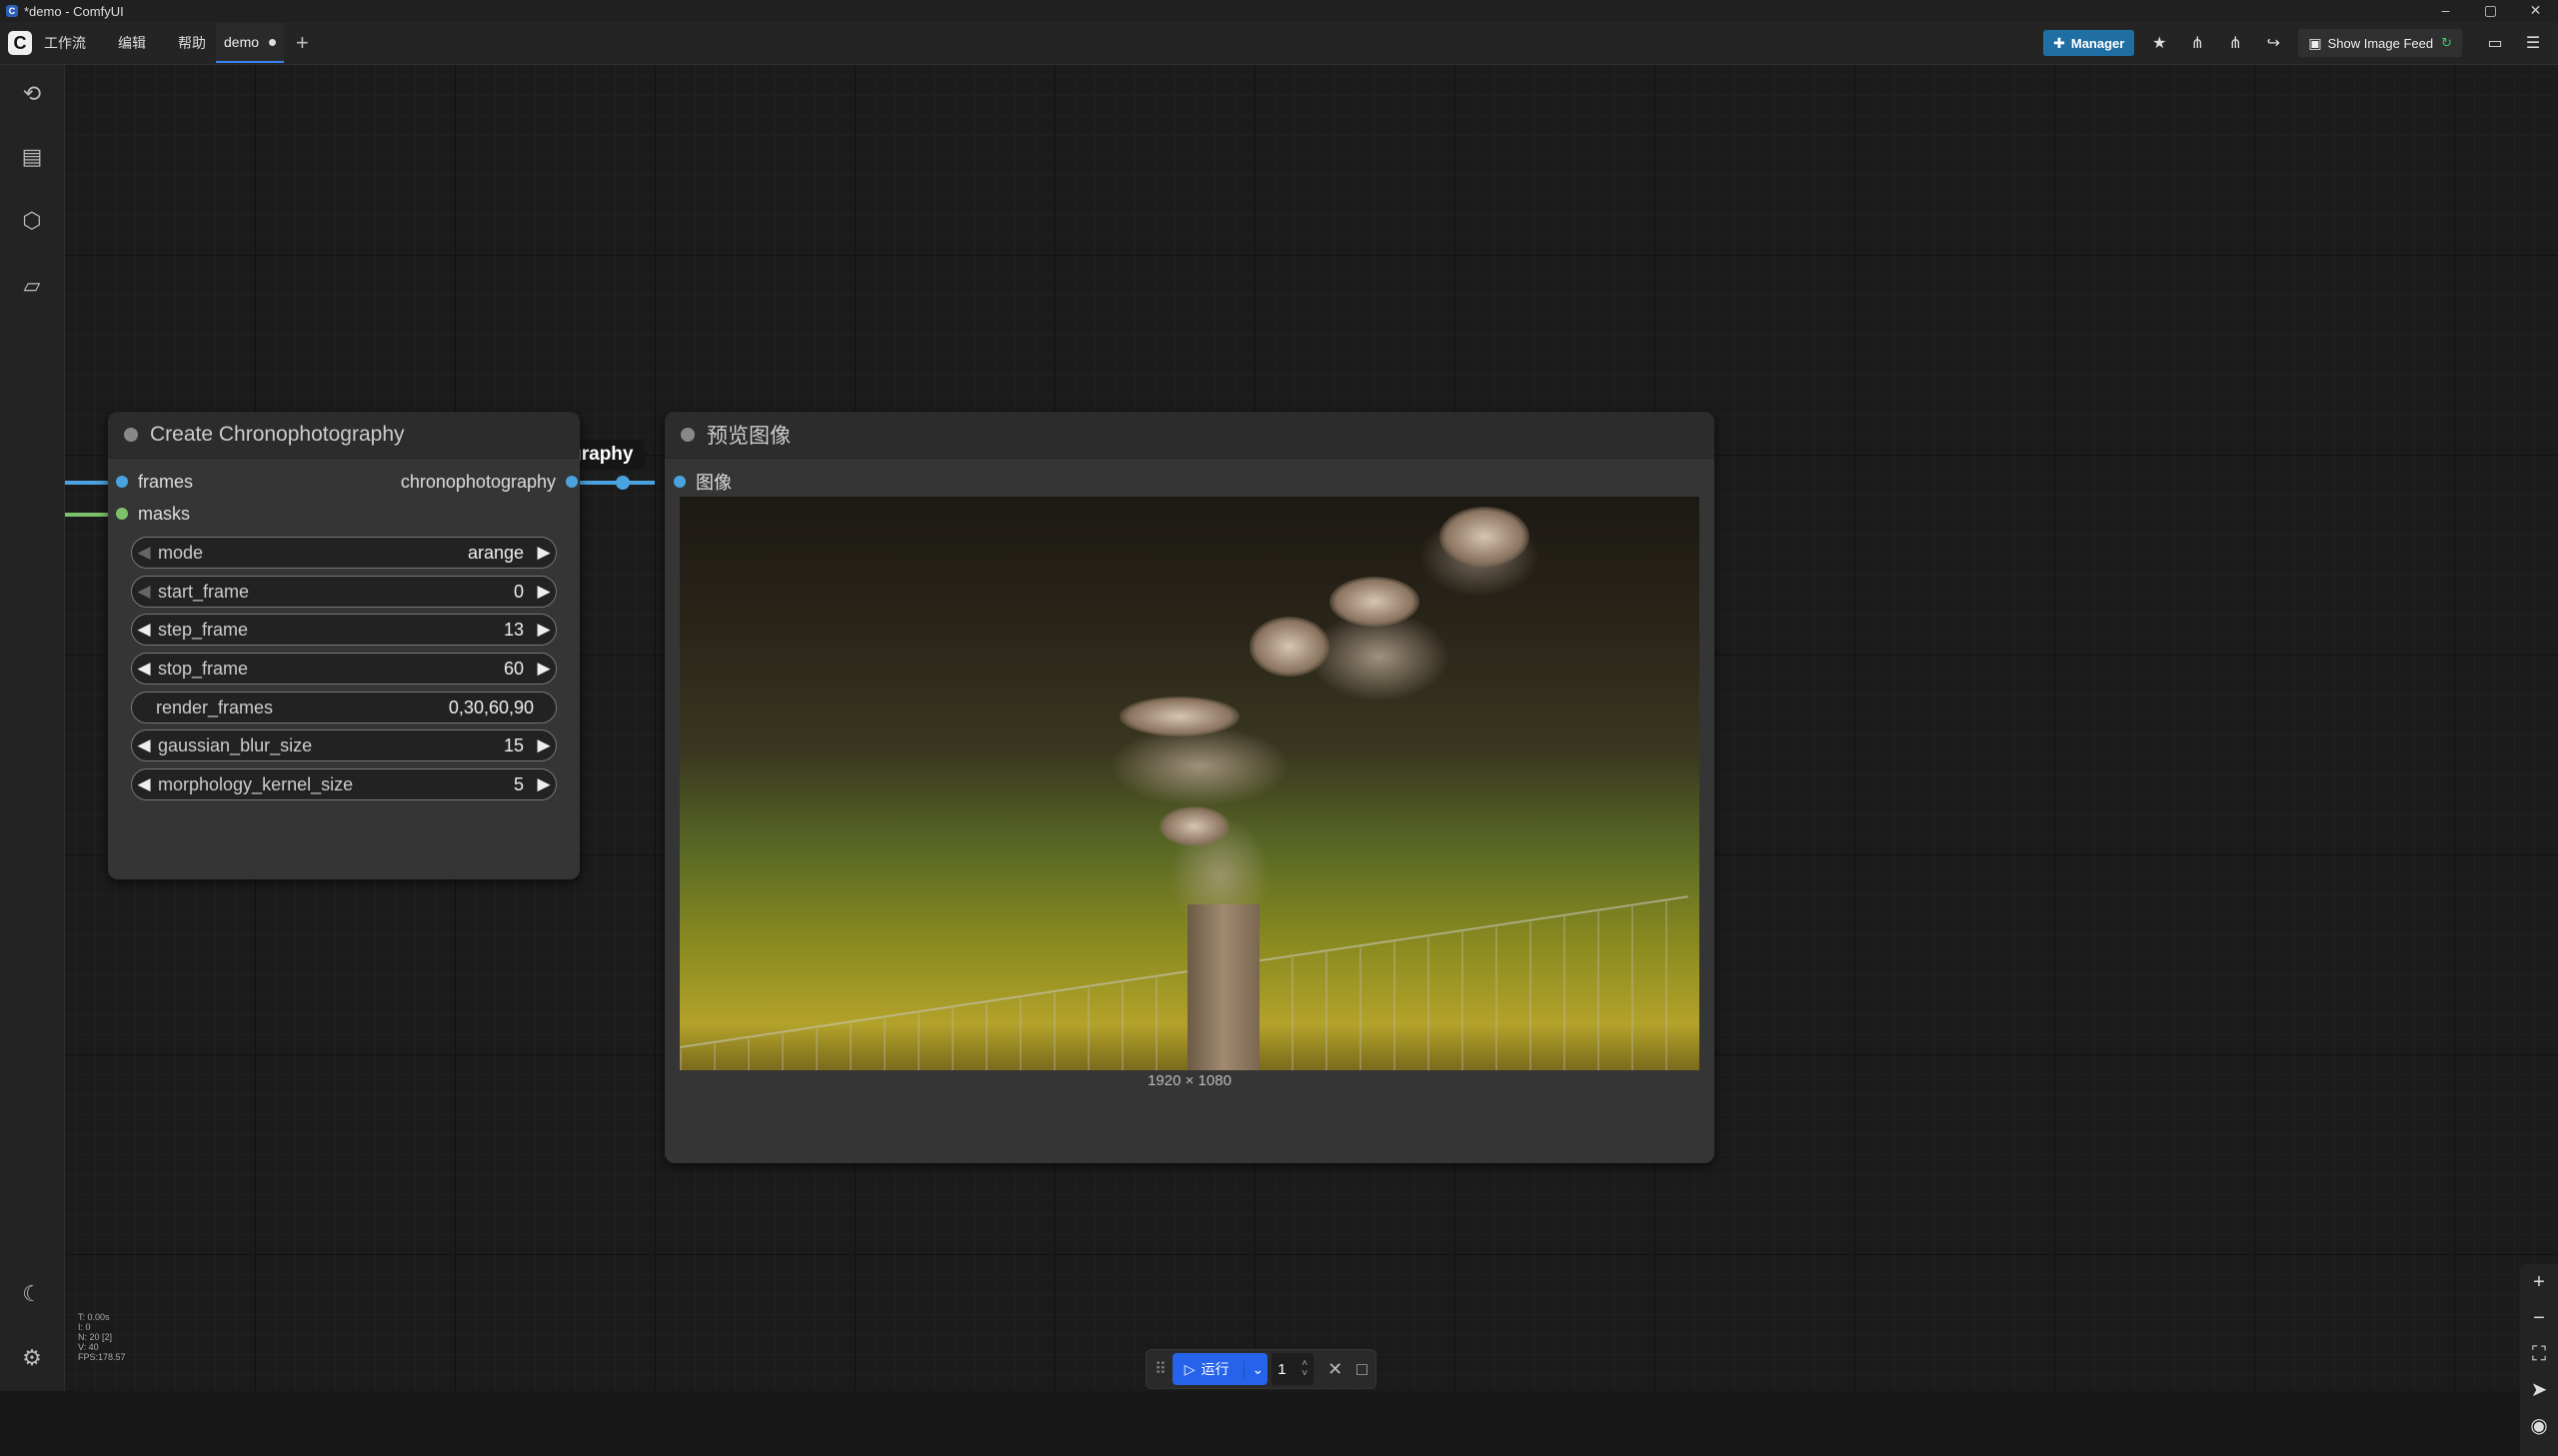 The height and width of the screenshot is (1456, 2558). I want to click on select-mode-icon: ➤, so click(2539, 1390).